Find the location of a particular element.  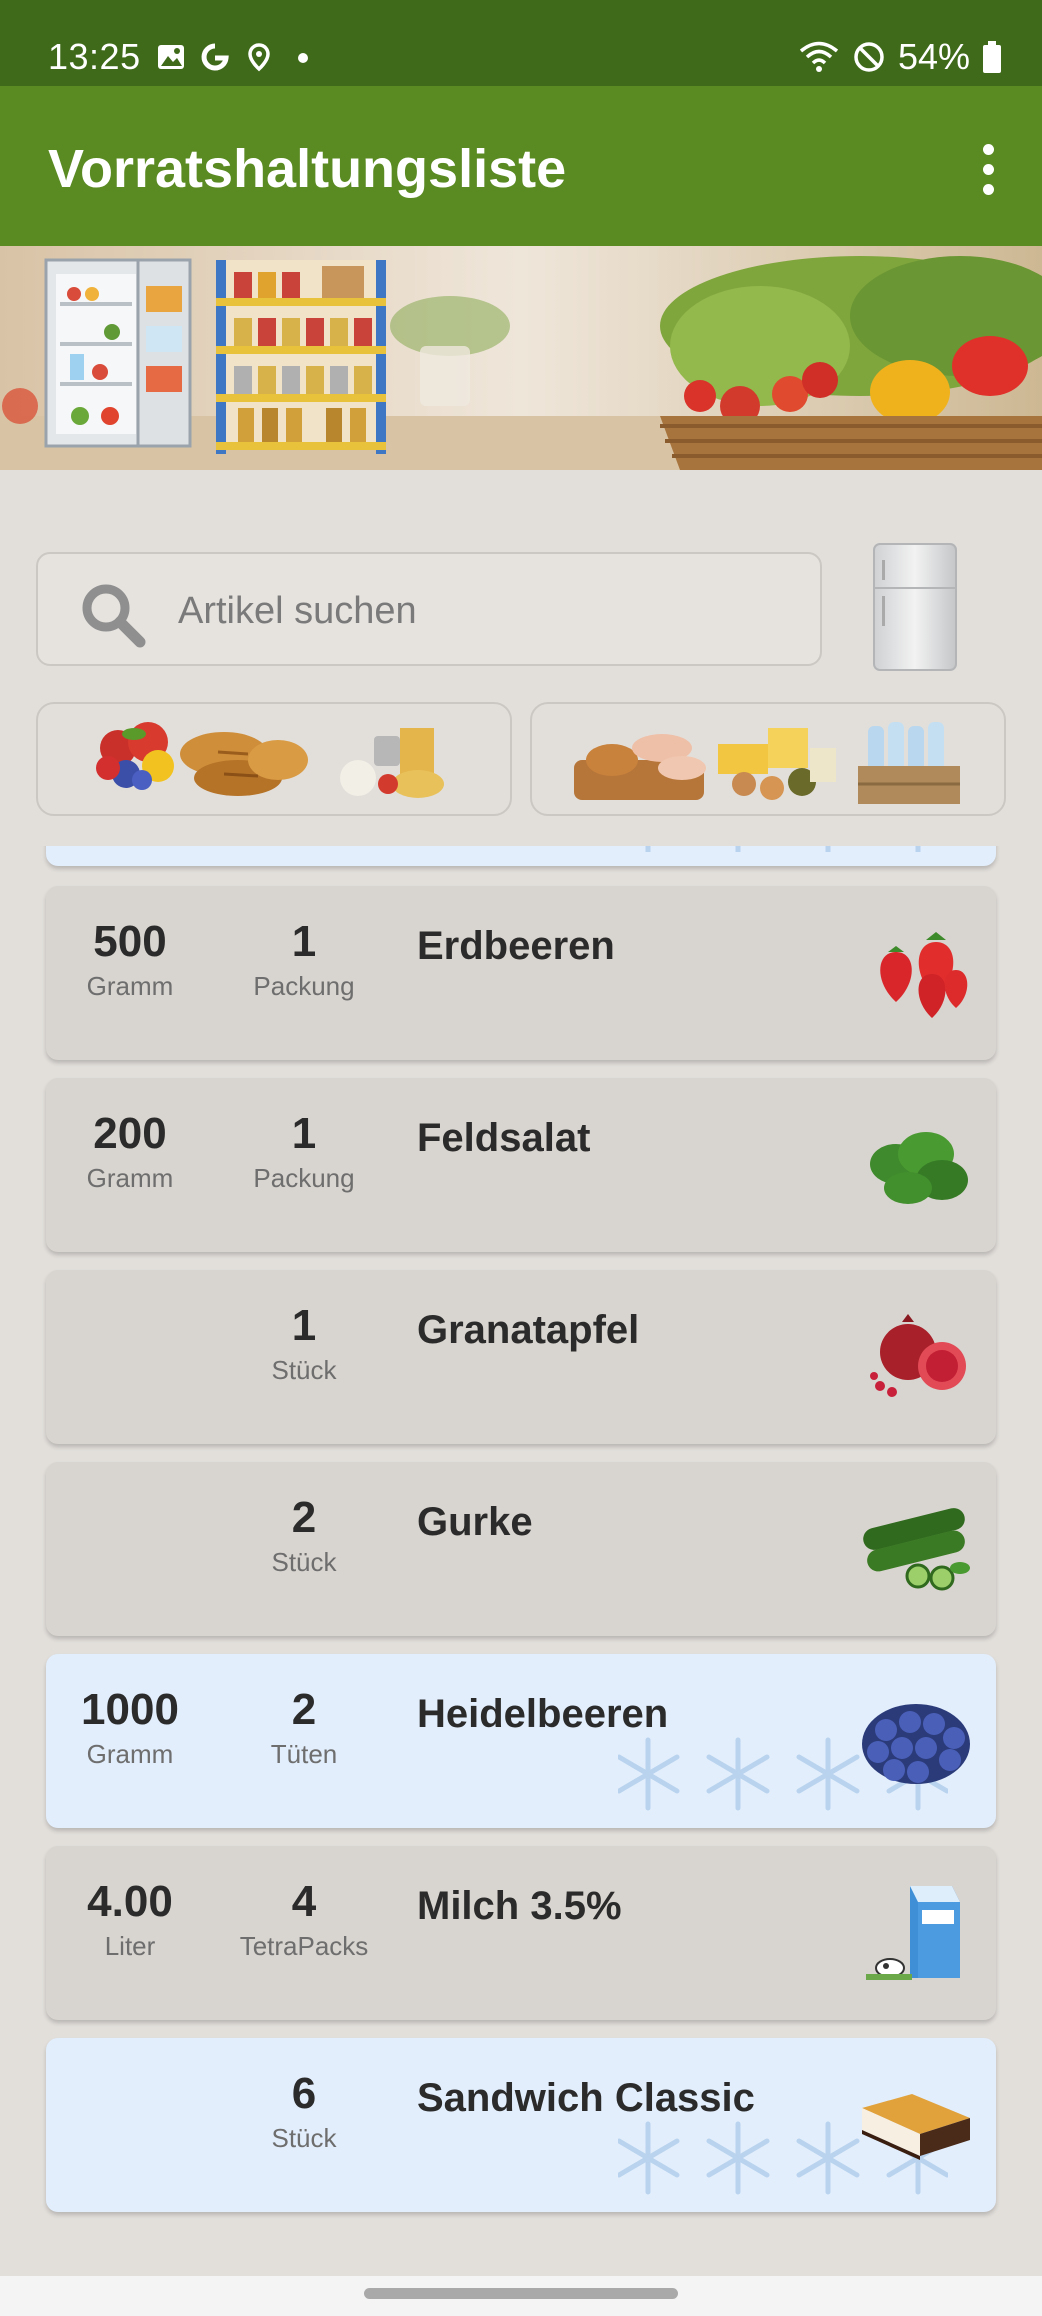

blueberry-icon is located at coordinates (916, 1744).